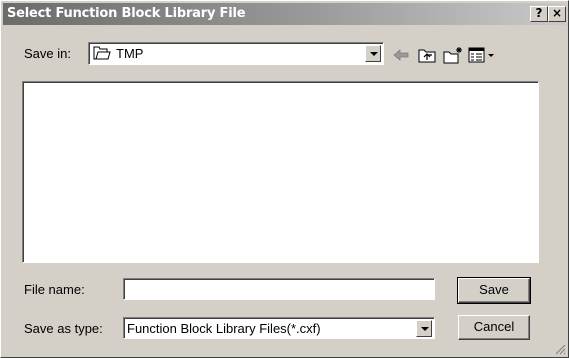 This screenshot has width=569, height=358. I want to click on save-button: Save, so click(494, 290).